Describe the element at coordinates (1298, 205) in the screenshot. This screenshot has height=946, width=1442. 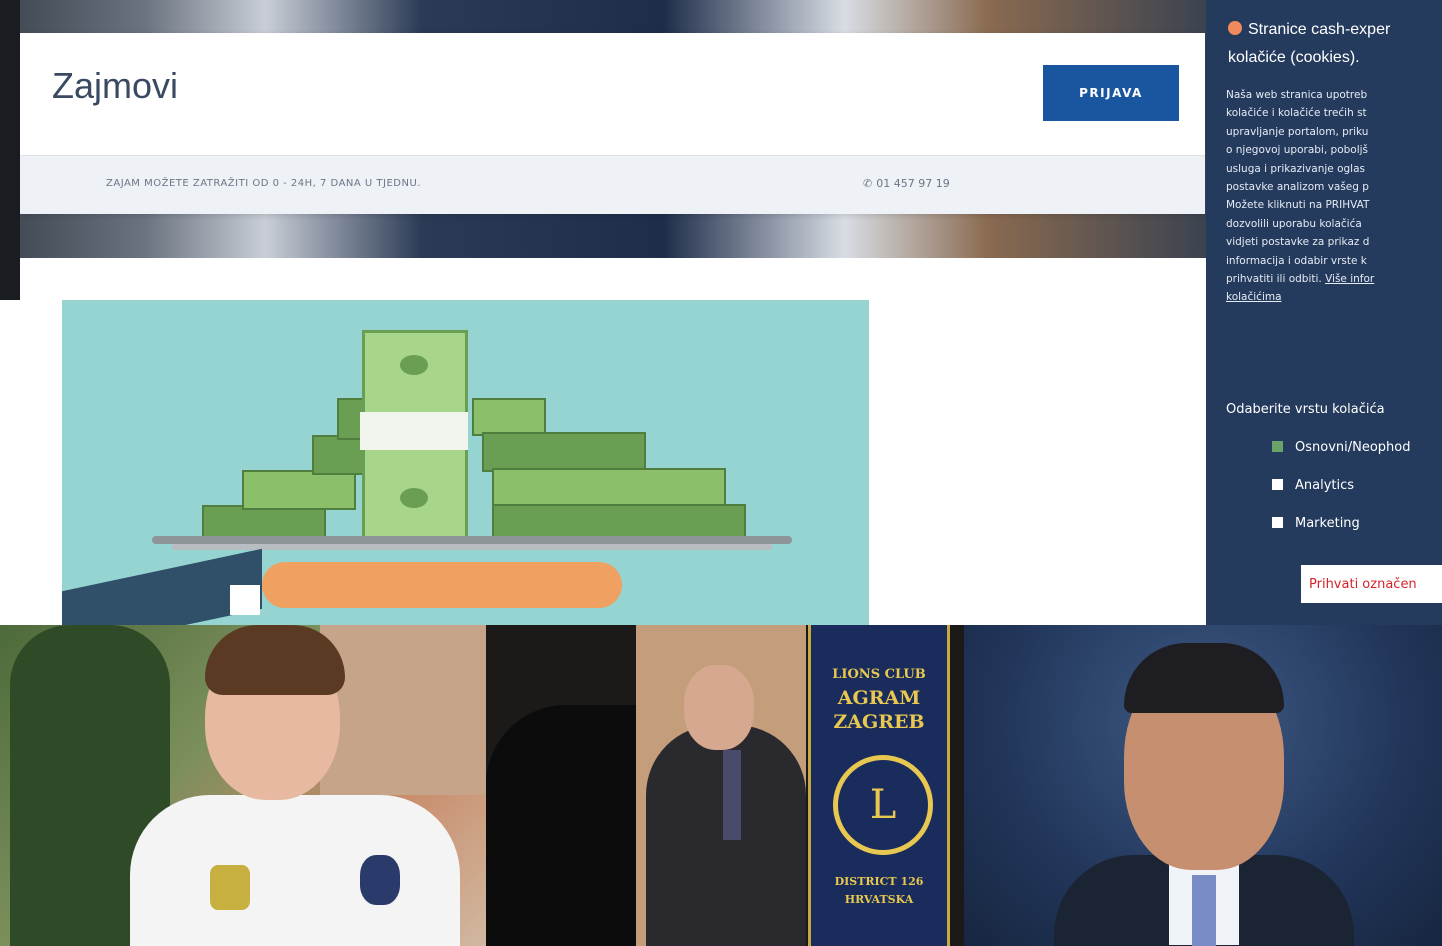
I see `cookie-text-line: Možete kliknuti na PRIHVAT` at that location.